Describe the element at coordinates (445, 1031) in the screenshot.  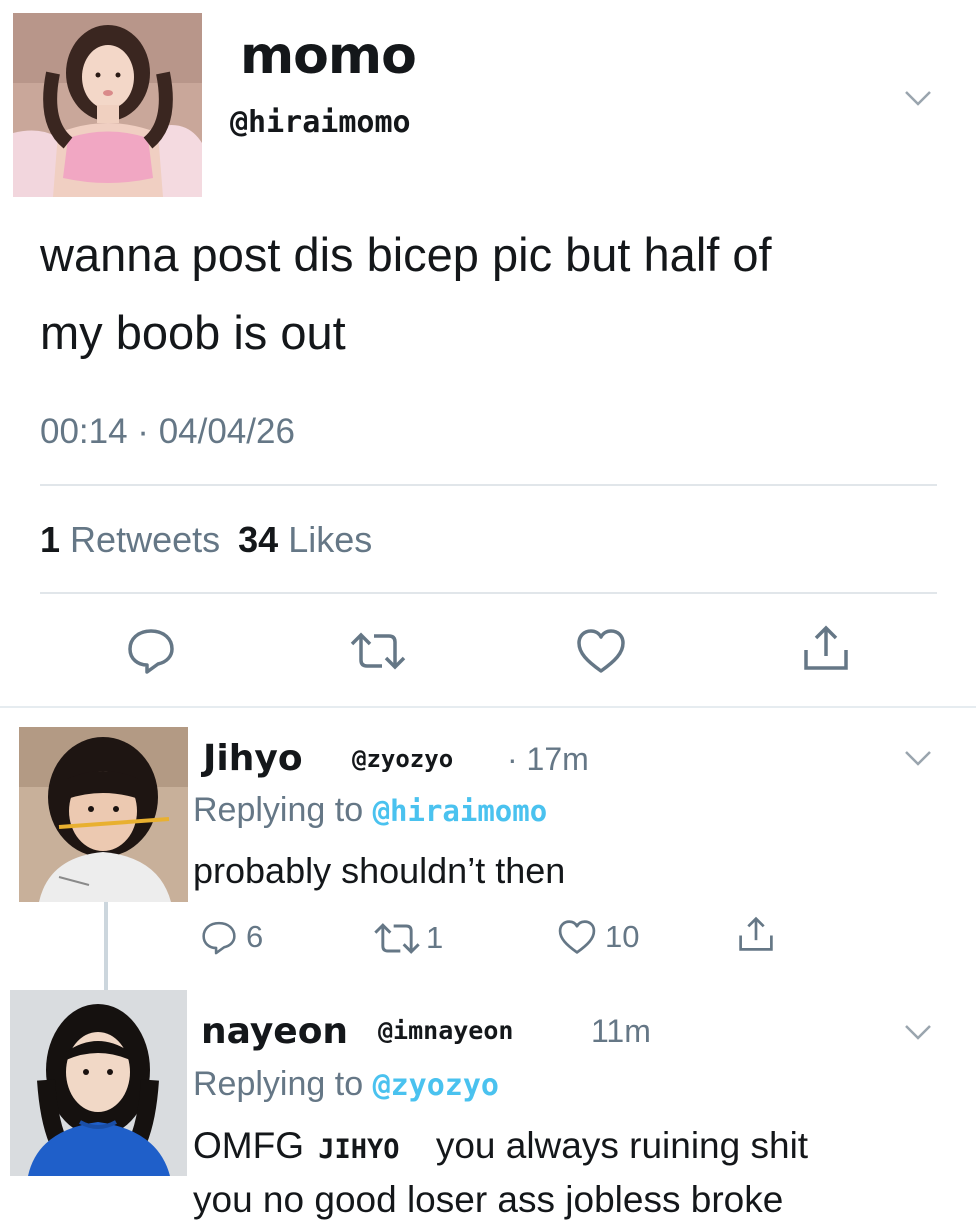
I see `reply-handle: @imnayeon` at that location.